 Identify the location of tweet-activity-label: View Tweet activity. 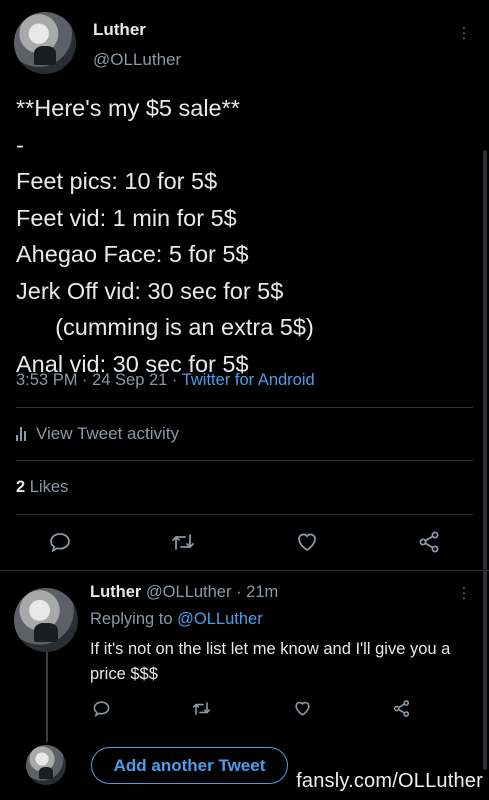
(107, 433).